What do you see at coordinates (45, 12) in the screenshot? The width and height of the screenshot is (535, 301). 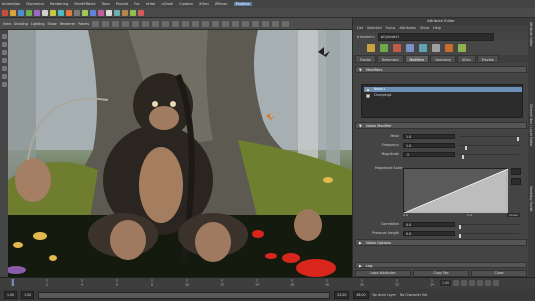 I see `shelf-tool-6-icon` at bounding box center [45, 12].